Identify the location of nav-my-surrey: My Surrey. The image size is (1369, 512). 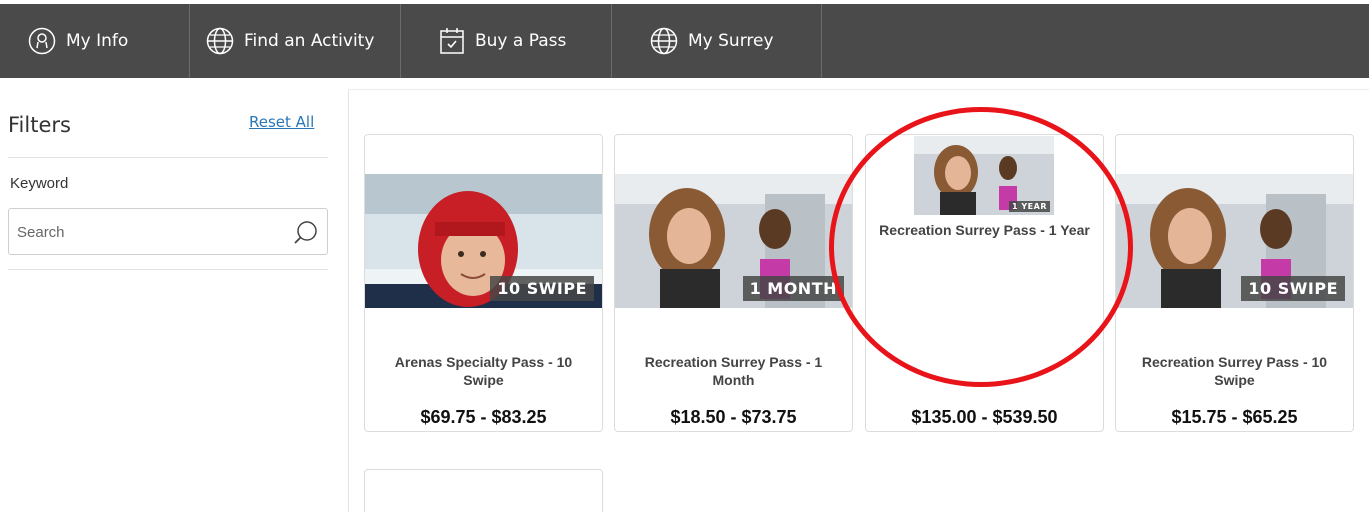
(717, 41).